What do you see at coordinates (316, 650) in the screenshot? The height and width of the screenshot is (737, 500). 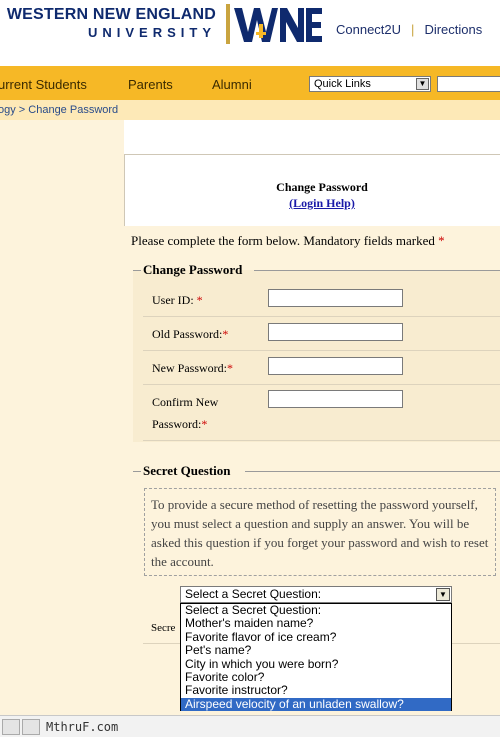 I see `option-pets-name: Pet's name?` at bounding box center [316, 650].